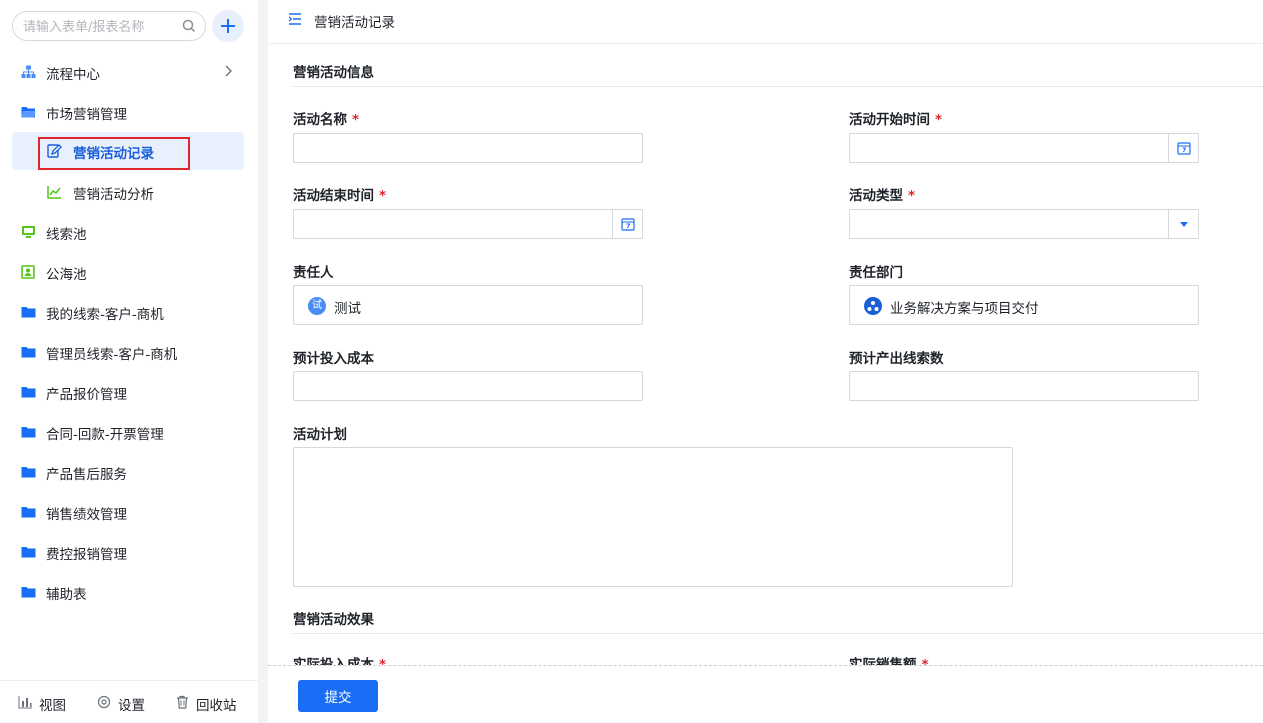 The width and height of the screenshot is (1263, 723). I want to click on owner-label: 责任人, so click(313, 271).